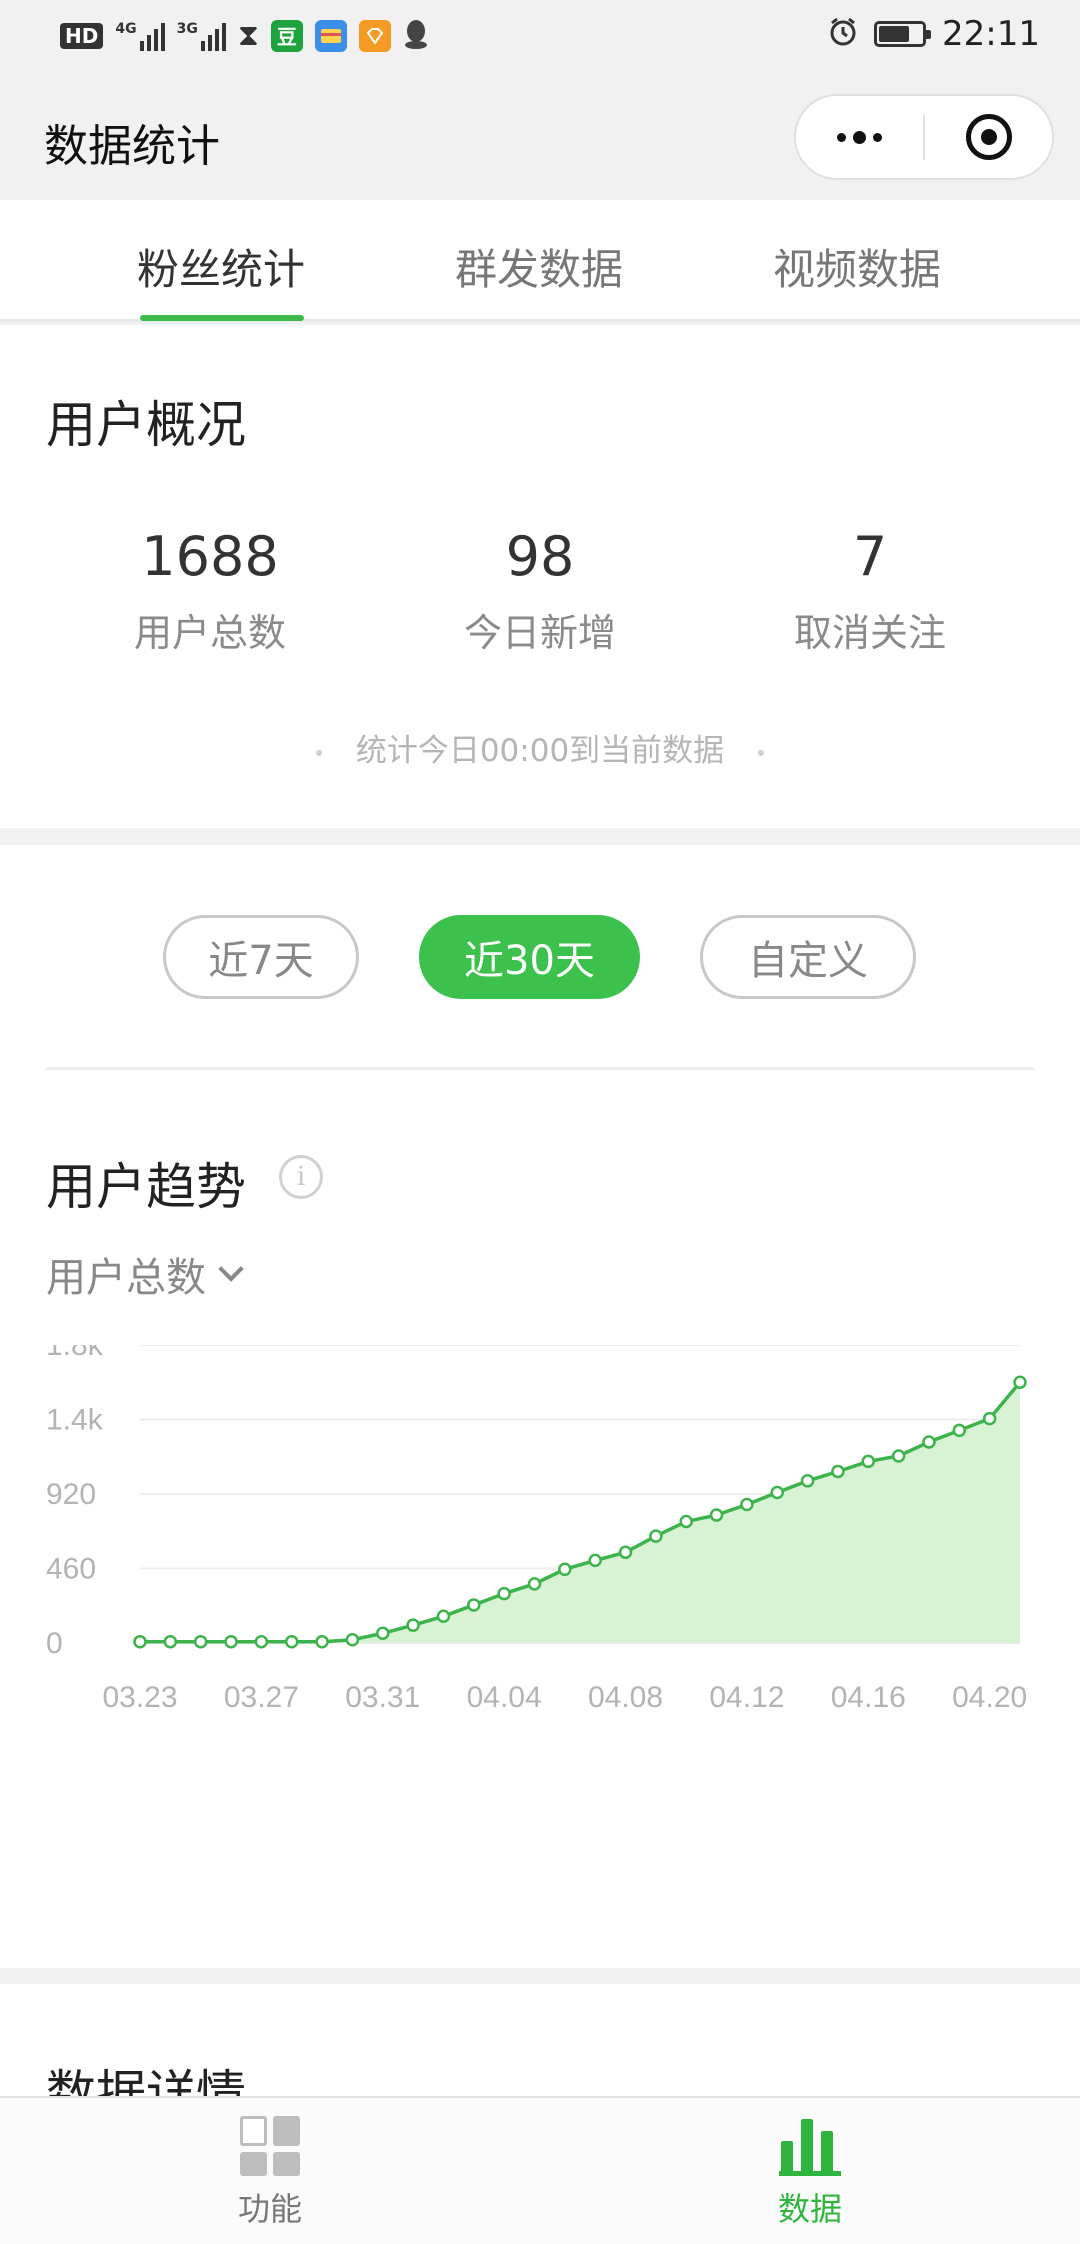 This screenshot has height=2244, width=1080. I want to click on hd-icon: HD, so click(82, 35).